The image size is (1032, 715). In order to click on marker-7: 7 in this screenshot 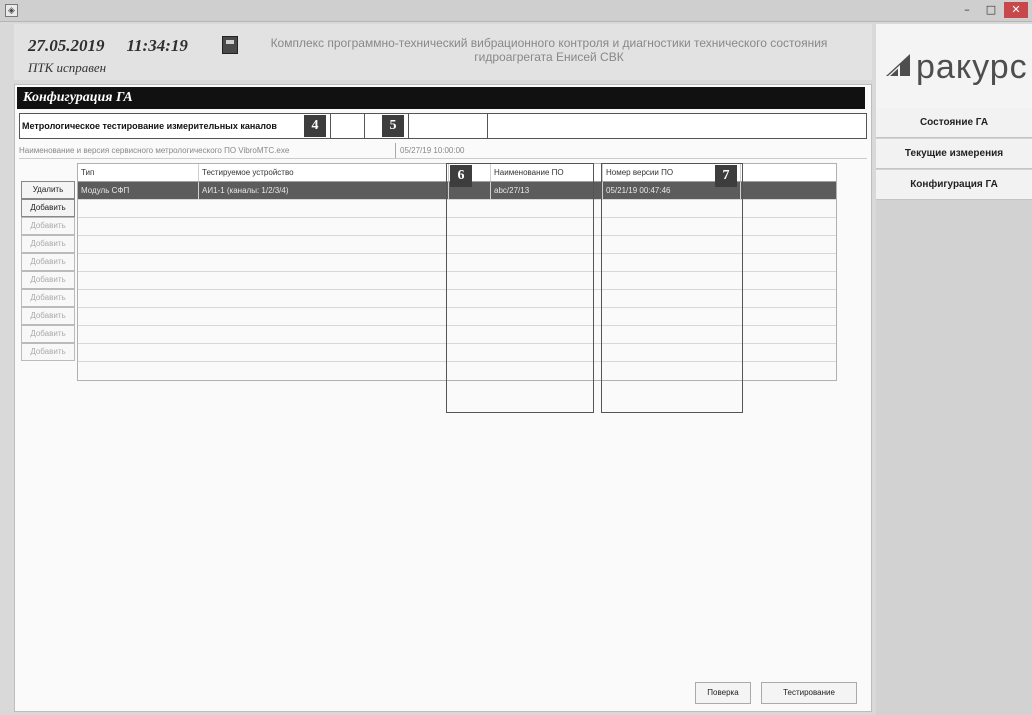, I will do `click(726, 176)`.